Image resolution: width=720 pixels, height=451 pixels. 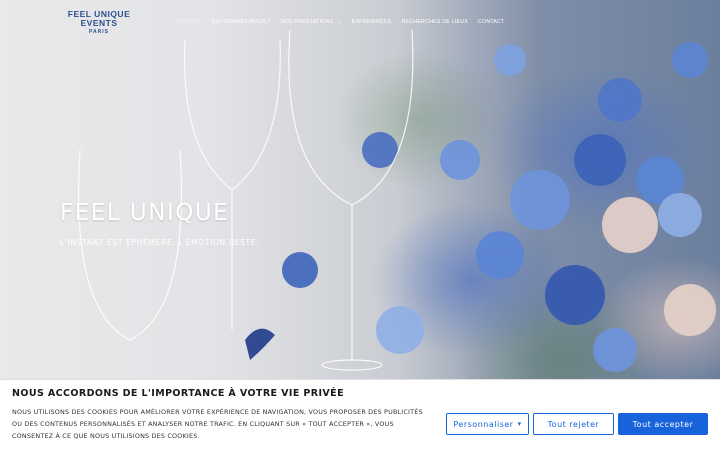 I want to click on logo-line-2: EVENTS, so click(x=99, y=23).